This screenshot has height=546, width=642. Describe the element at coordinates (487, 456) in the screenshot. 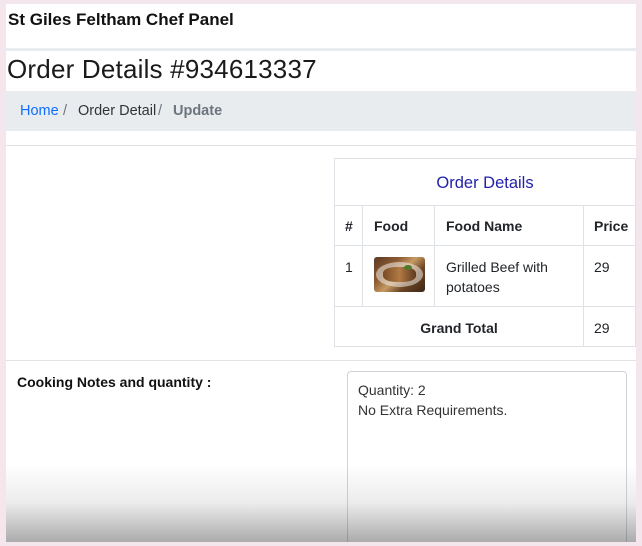

I see `cooking-notes-textarea: Quantity: 2 No Extra Requirements.` at that location.